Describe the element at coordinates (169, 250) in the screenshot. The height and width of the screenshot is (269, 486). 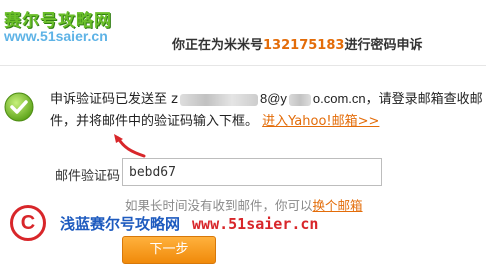
I see `next-step-button: 下一步` at that location.